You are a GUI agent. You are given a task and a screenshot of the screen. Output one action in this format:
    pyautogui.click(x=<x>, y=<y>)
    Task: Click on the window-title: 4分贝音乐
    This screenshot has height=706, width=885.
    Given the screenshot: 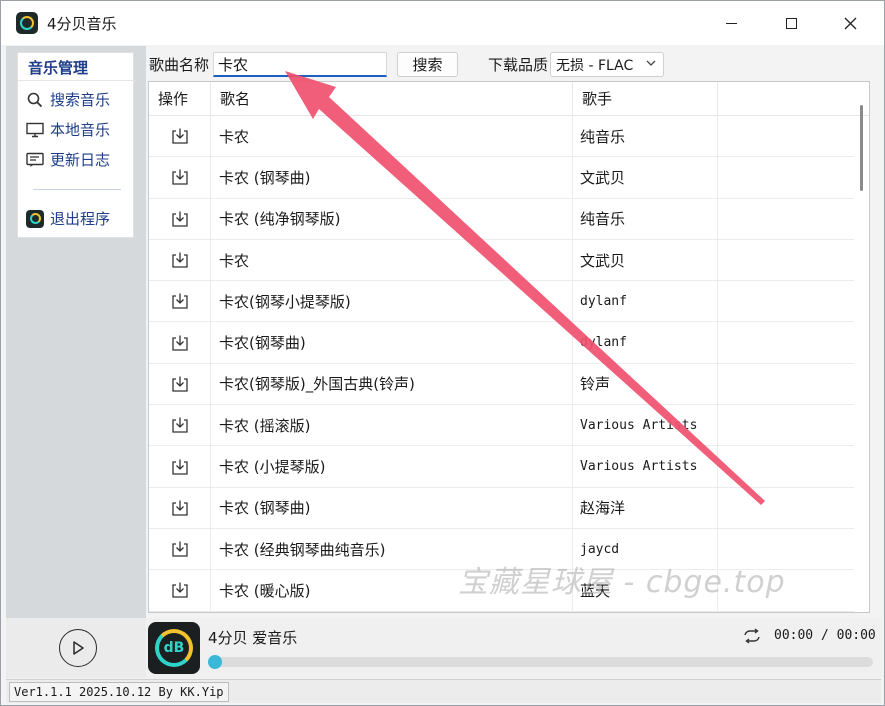 What is the action you would take?
    pyautogui.click(x=82, y=24)
    